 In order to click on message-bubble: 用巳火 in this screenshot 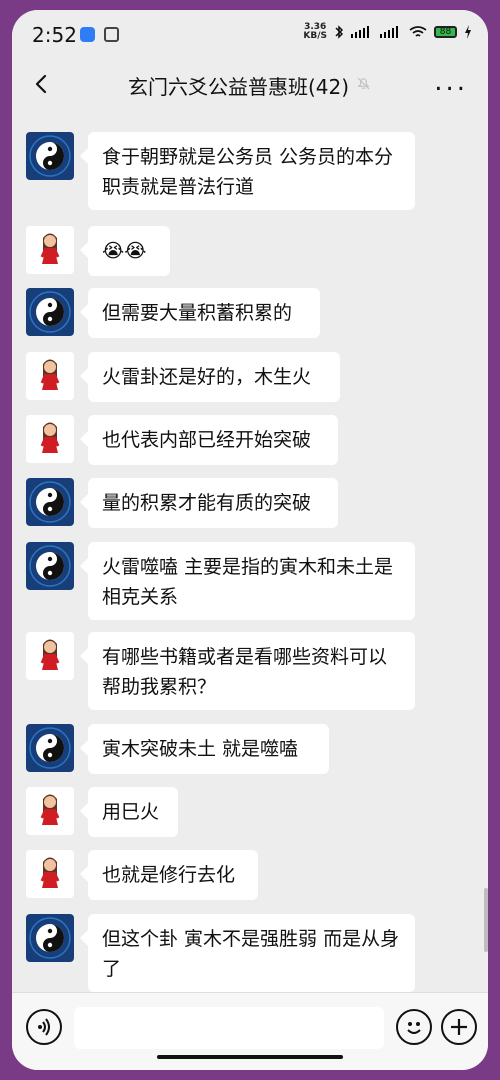, I will do `click(129, 812)`.